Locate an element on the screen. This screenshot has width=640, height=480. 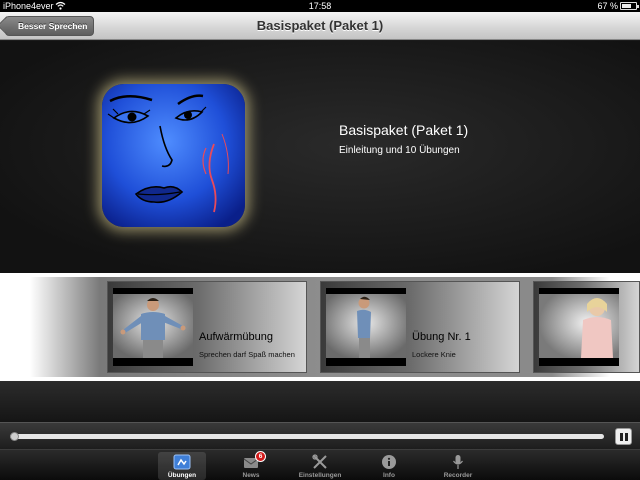
back-button: Besser Sprechen is located at coordinates (50, 26).